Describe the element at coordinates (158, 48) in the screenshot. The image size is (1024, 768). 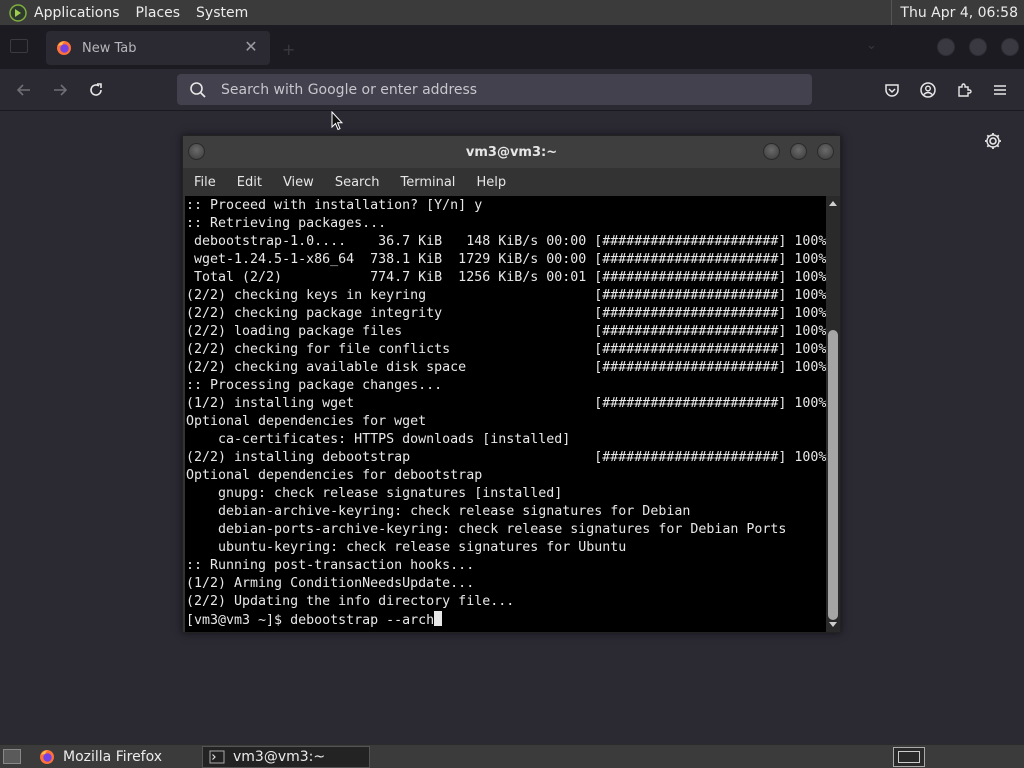
I see `tab-new-tab: New Tab ✕` at that location.